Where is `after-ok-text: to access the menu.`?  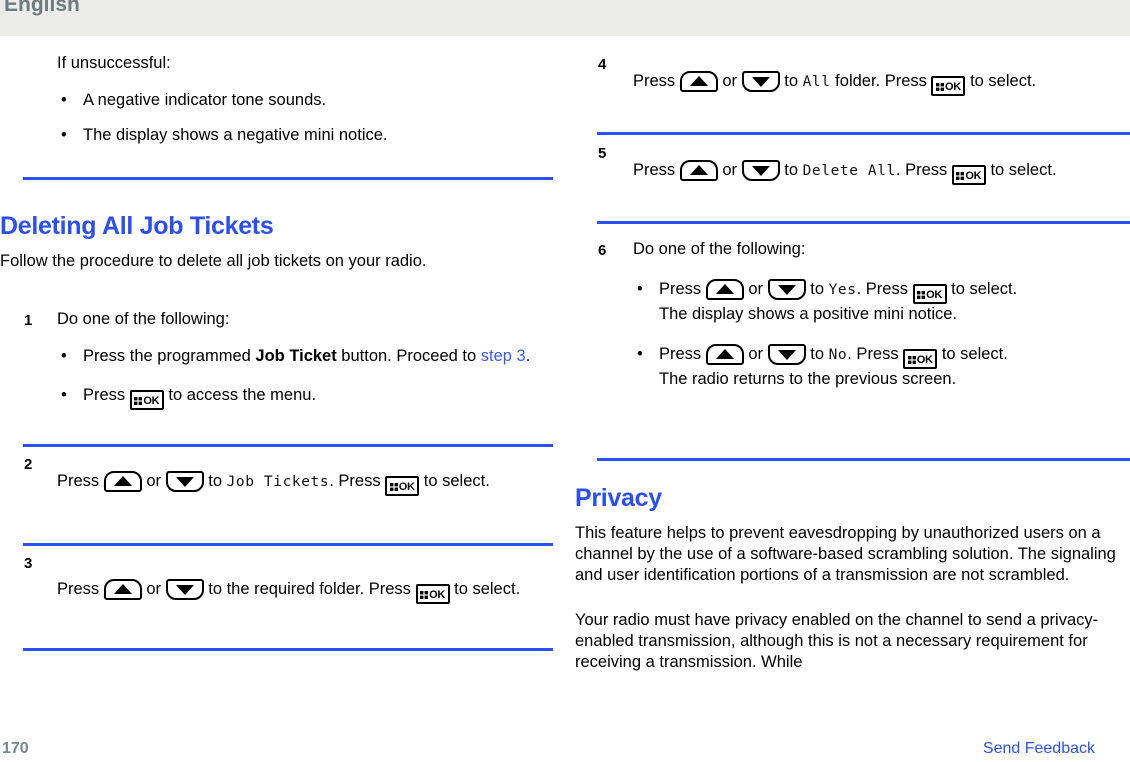
after-ok-text: to access the menu. is located at coordinates (240, 395).